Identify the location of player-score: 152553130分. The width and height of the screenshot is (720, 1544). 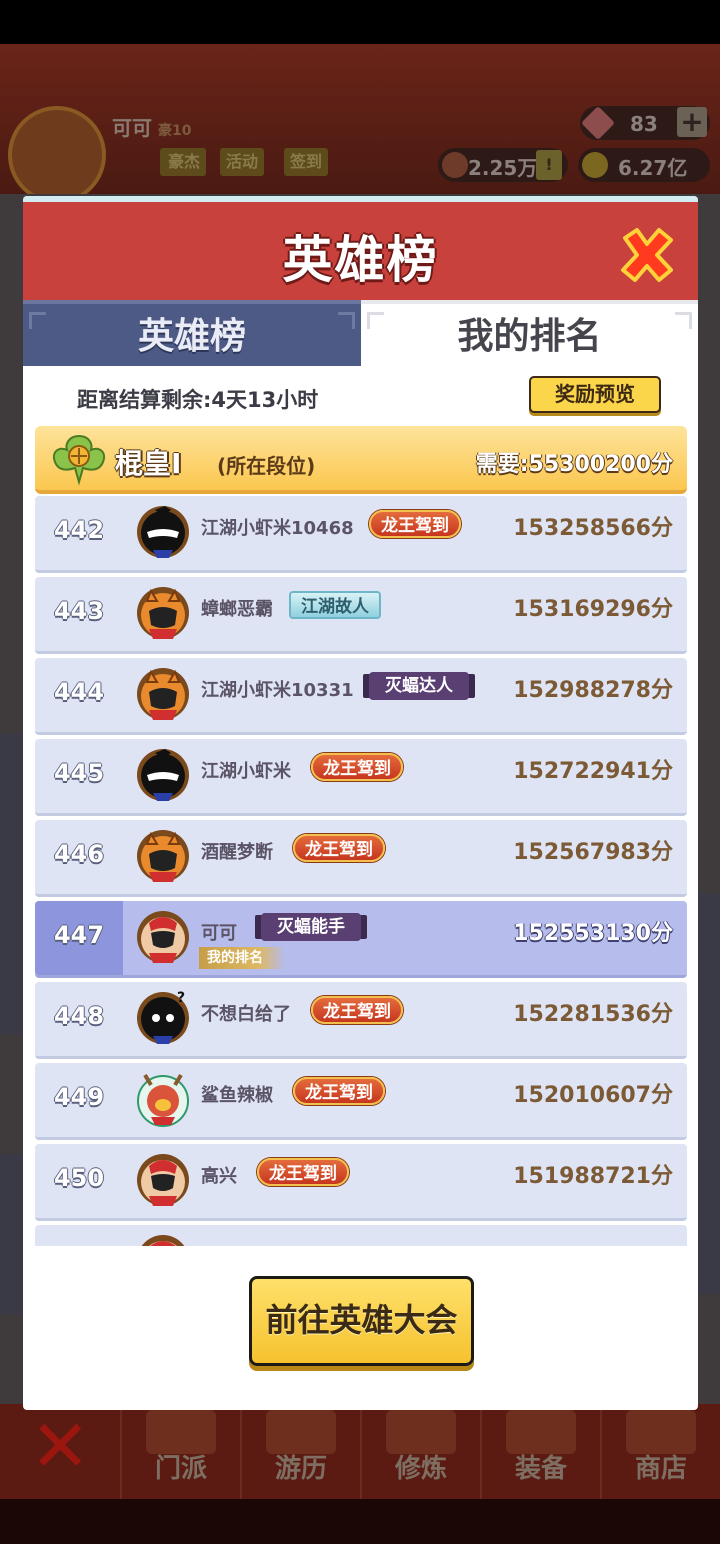
(593, 933).